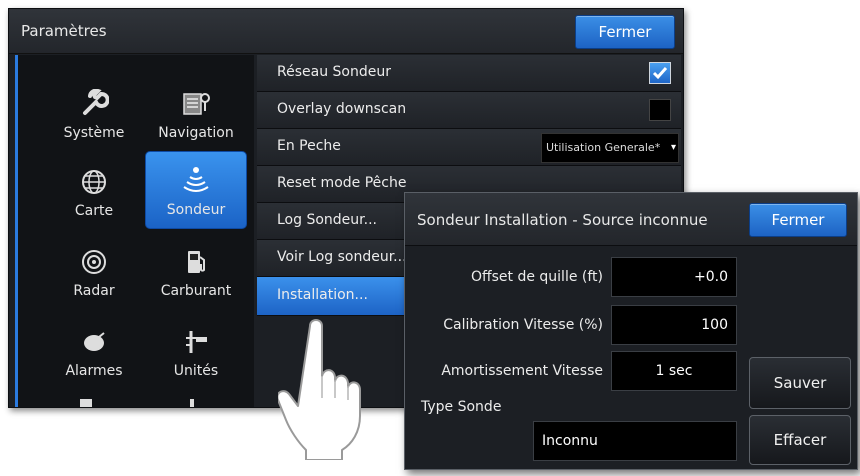 Image resolution: width=860 pixels, height=476 pixels. I want to click on category-radar: Radar, so click(94, 274).